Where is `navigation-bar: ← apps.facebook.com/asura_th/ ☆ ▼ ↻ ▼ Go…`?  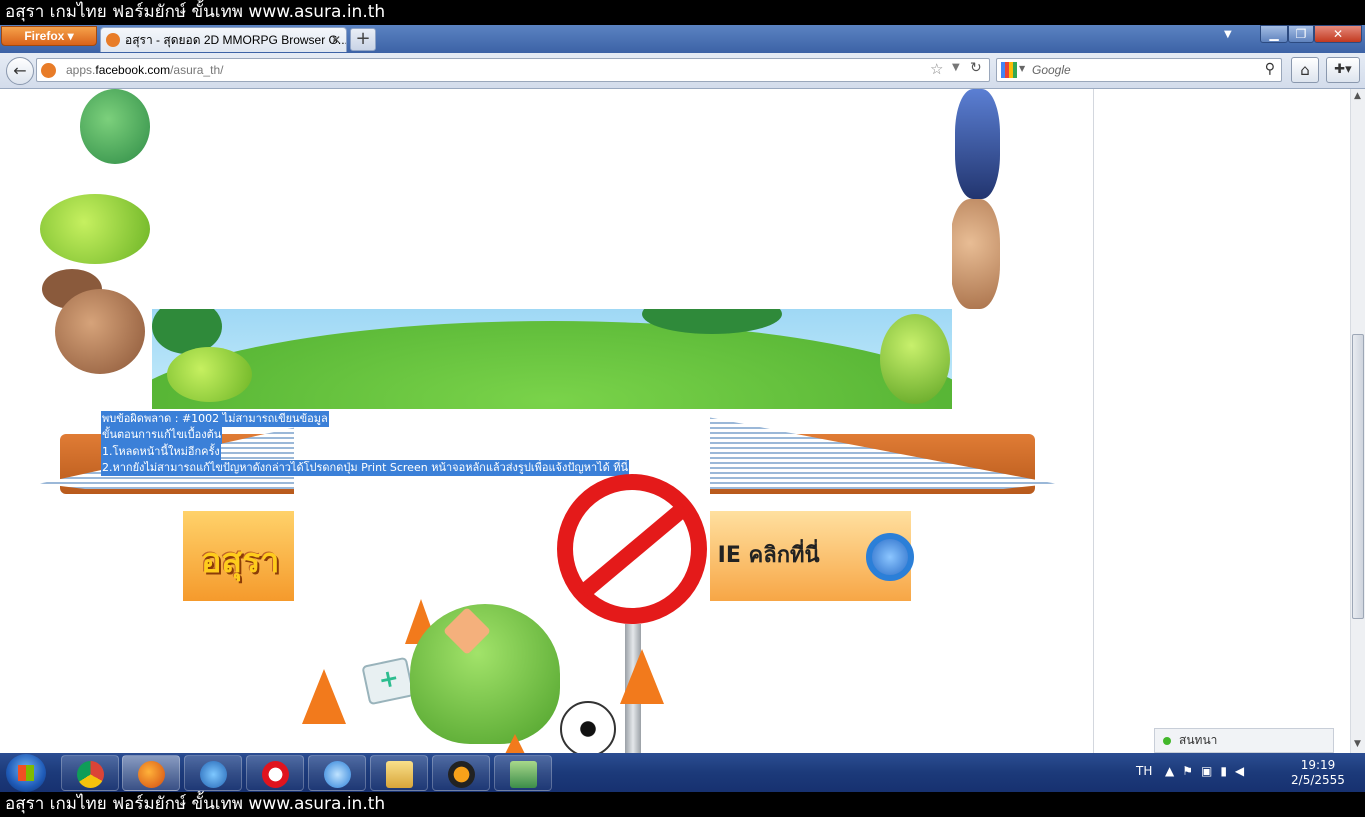 navigation-bar: ← apps.facebook.com/asura_th/ ☆ ▼ ↻ ▼ Go… is located at coordinates (682, 71).